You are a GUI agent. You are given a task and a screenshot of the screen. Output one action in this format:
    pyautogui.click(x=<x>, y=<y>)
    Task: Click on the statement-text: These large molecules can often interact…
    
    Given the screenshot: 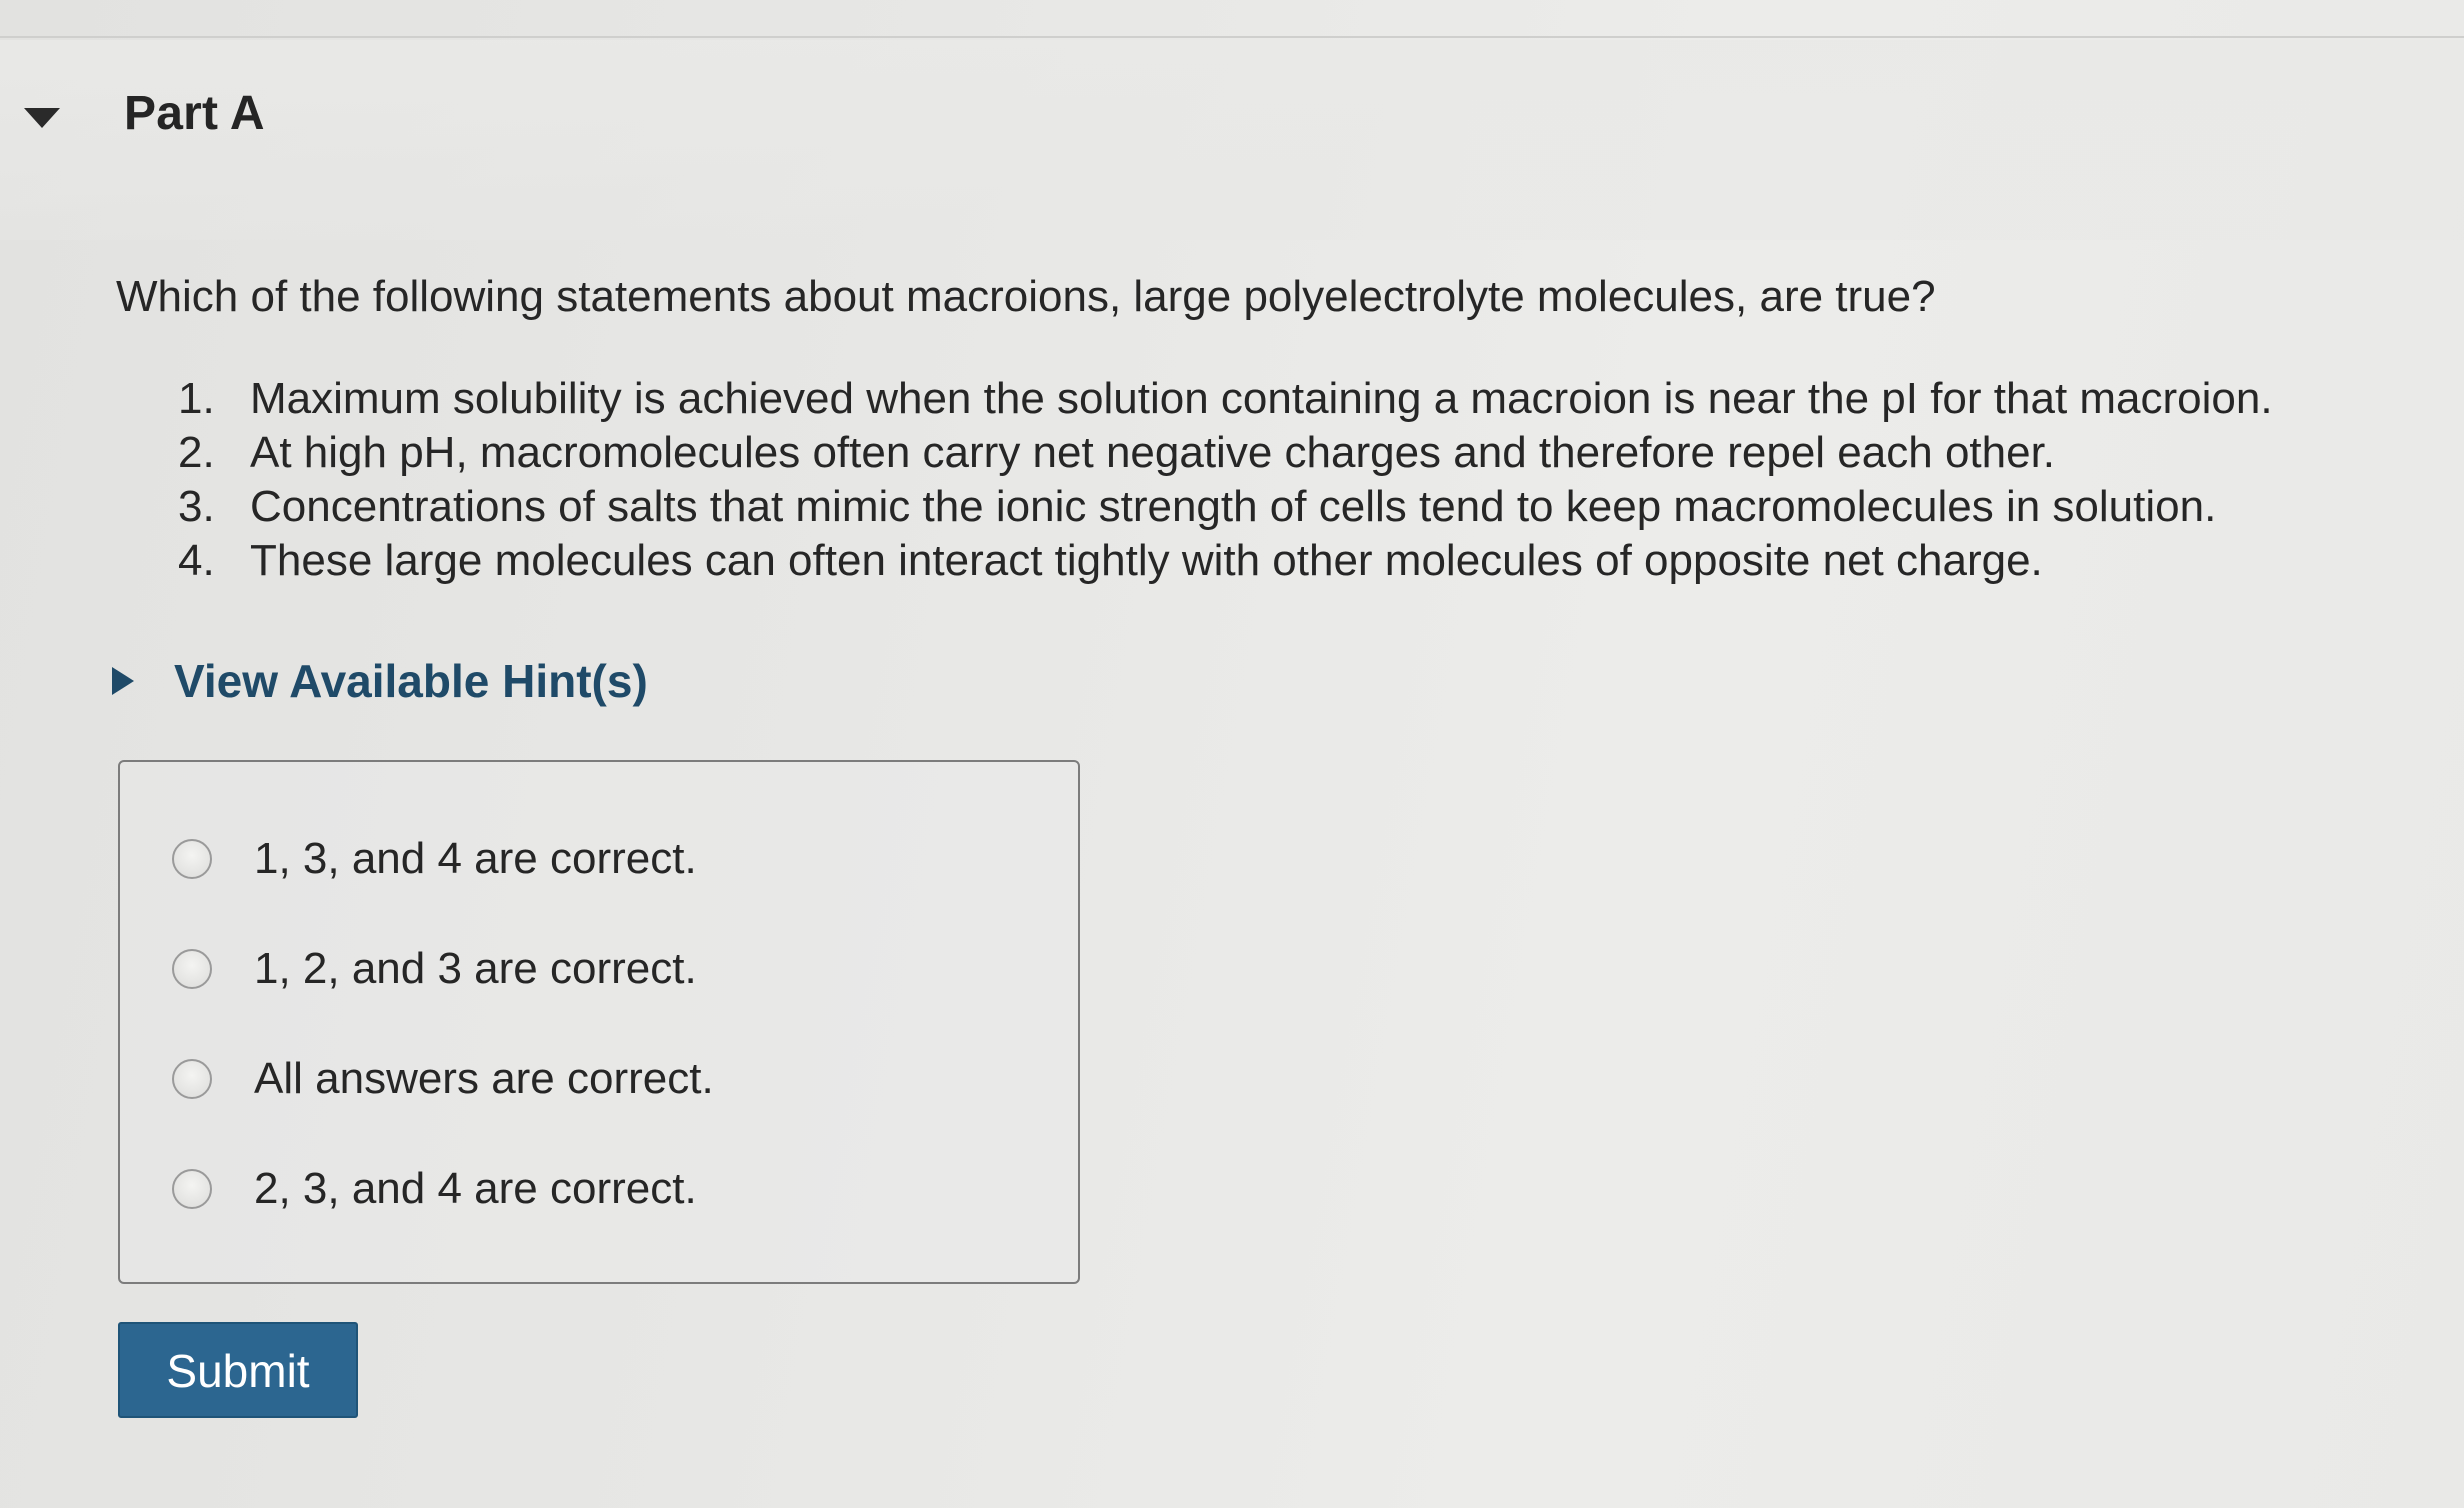 What is the action you would take?
    pyautogui.click(x=1146, y=560)
    